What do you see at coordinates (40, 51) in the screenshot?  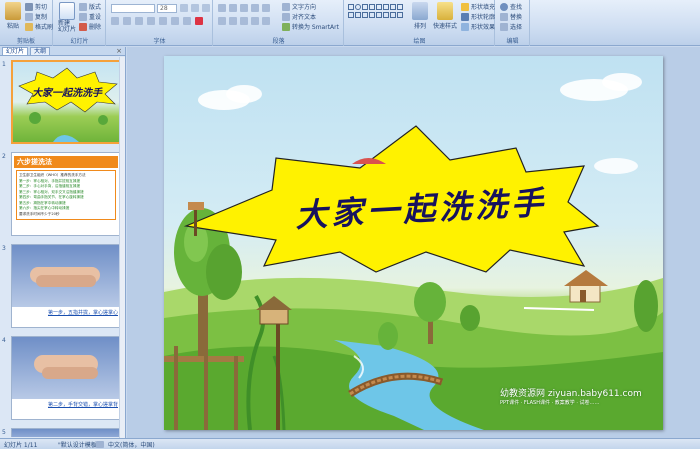 I see `tab-outline: 大纲` at bounding box center [40, 51].